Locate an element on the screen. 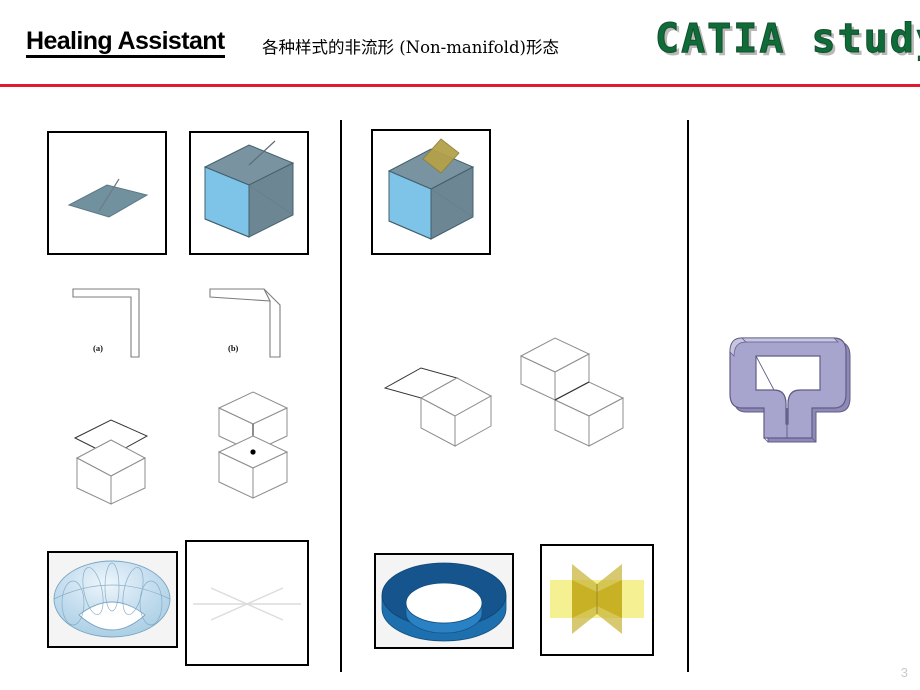 The height and width of the screenshot is (690, 920). washer-solid-graphic is located at coordinates (444, 602).